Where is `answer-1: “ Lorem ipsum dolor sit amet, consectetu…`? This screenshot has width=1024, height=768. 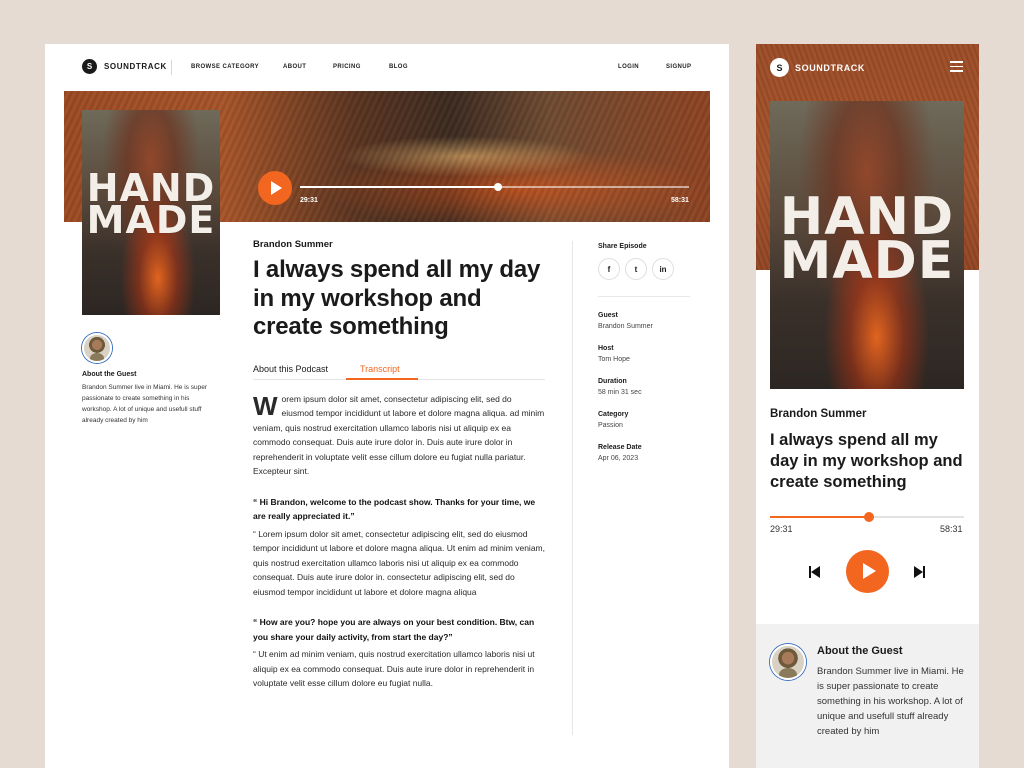 answer-1: “ Lorem ipsum dolor sit amet, consectetu… is located at coordinates (399, 562).